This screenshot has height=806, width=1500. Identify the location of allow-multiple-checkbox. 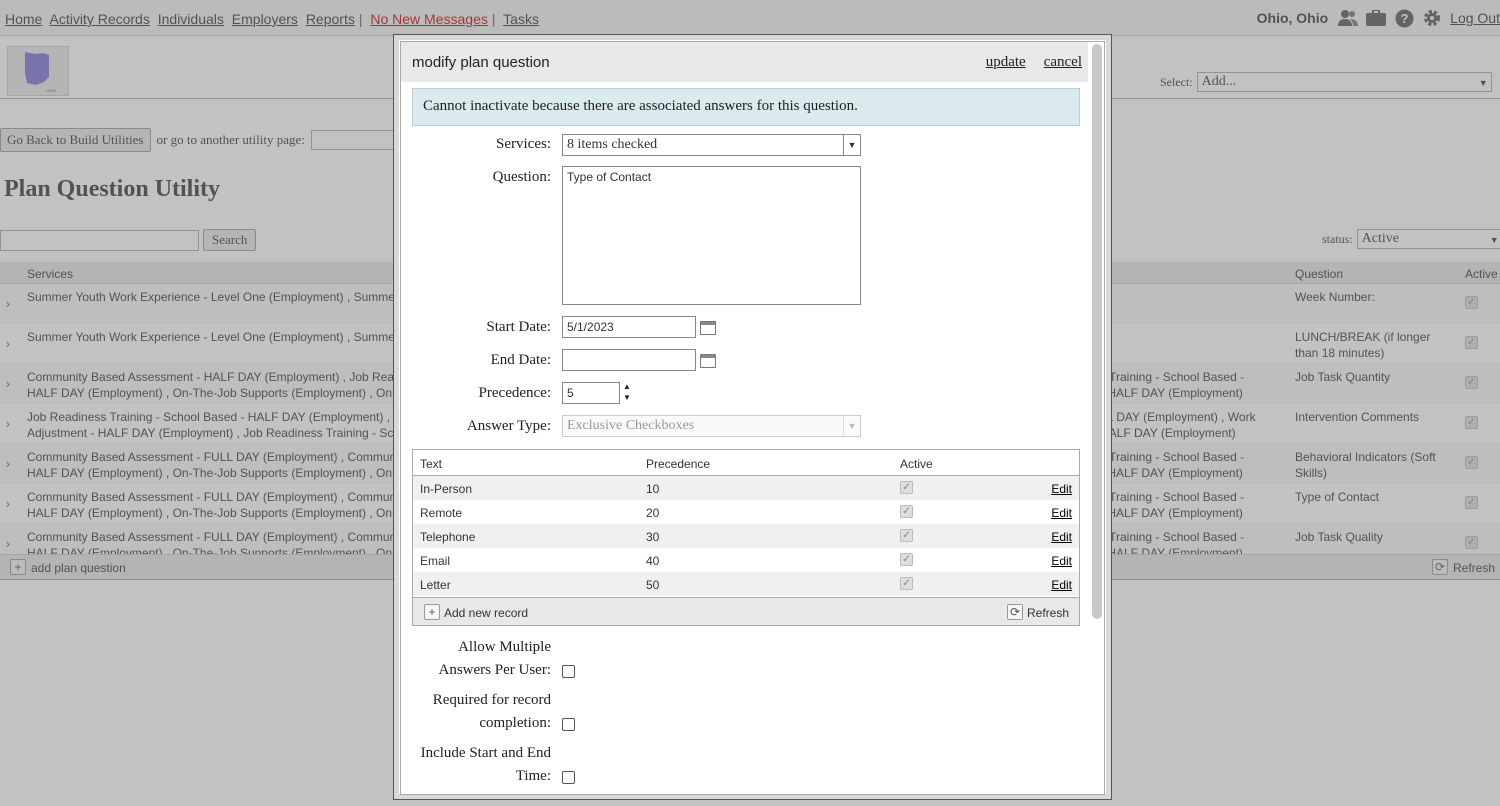
(568, 671).